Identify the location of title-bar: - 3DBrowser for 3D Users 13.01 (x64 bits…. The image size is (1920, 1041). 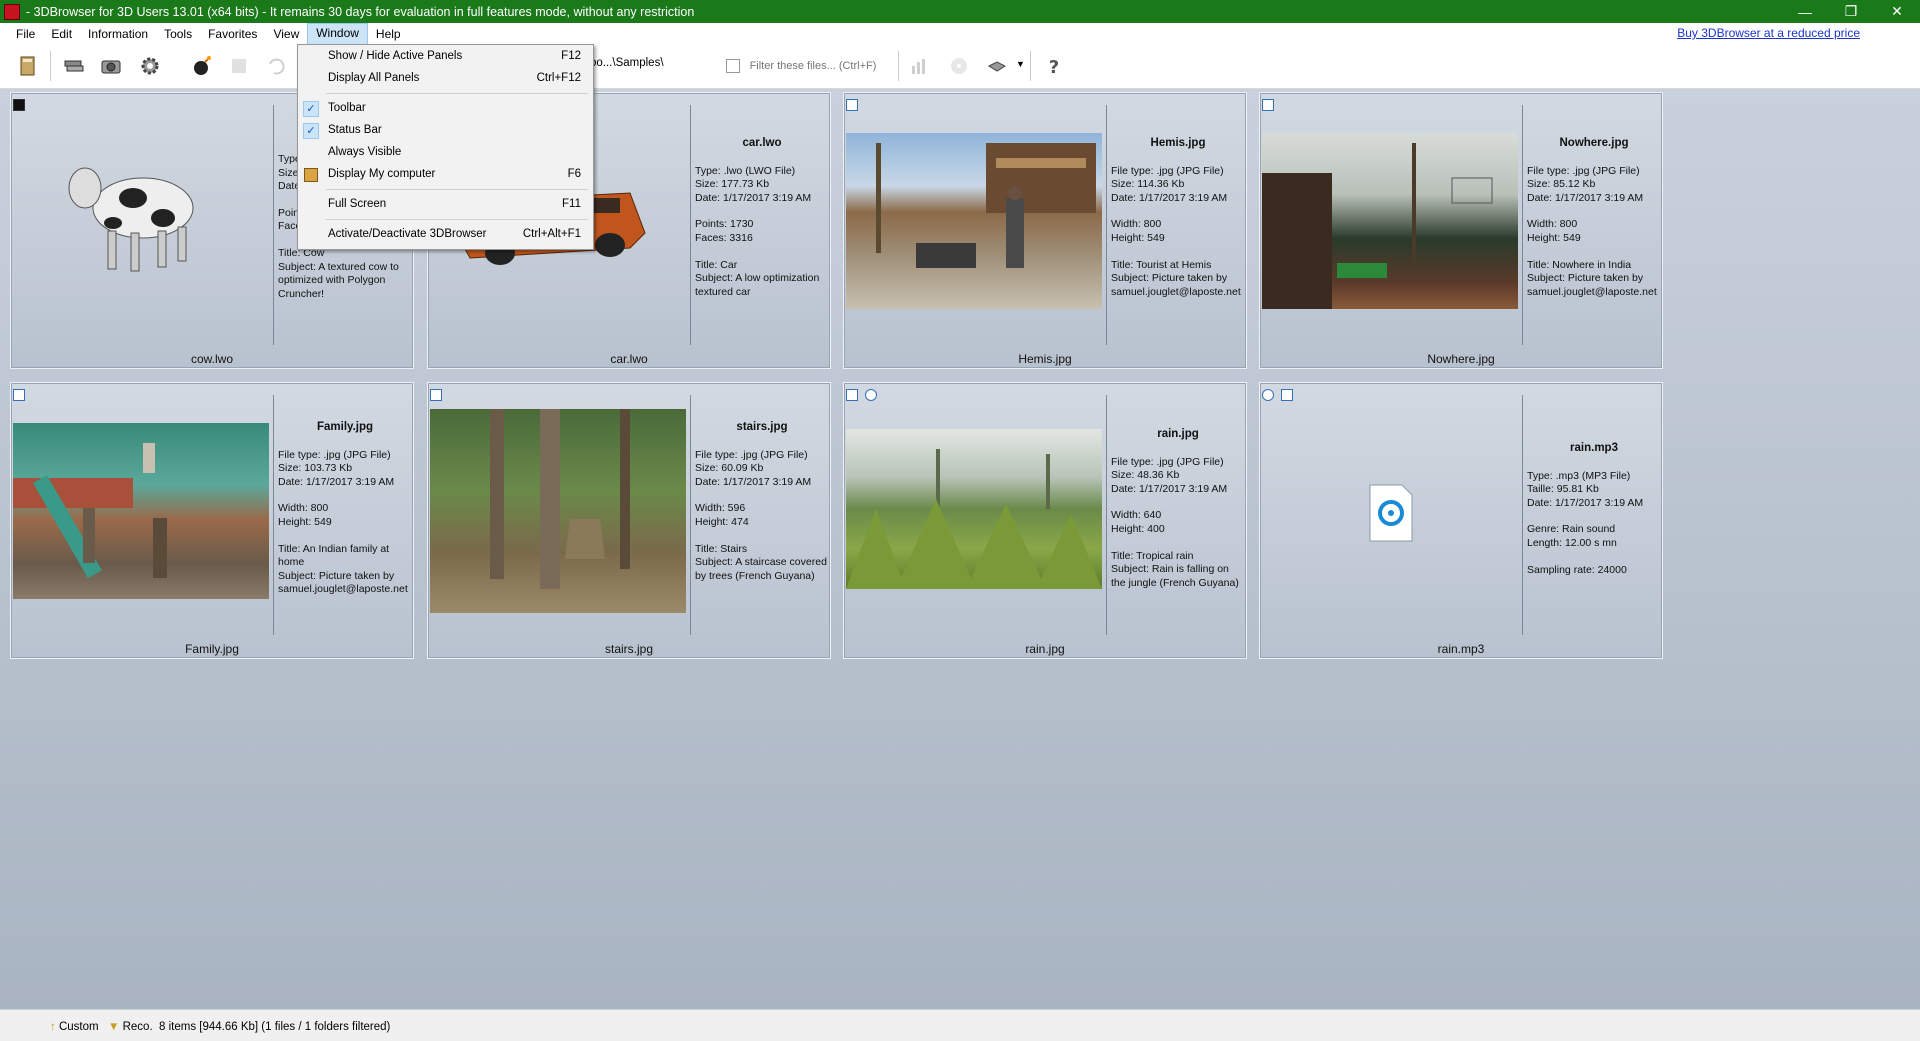
(960, 11).